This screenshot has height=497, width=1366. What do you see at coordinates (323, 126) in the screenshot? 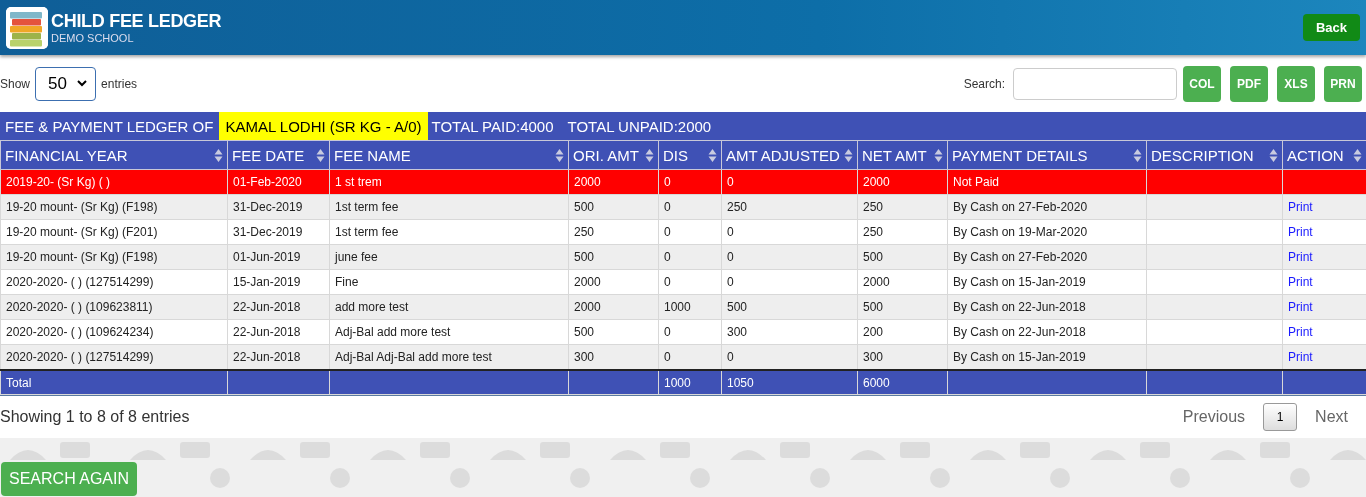
I see `student-name: KAMAL LODHI (SR KG - A/0)` at bounding box center [323, 126].